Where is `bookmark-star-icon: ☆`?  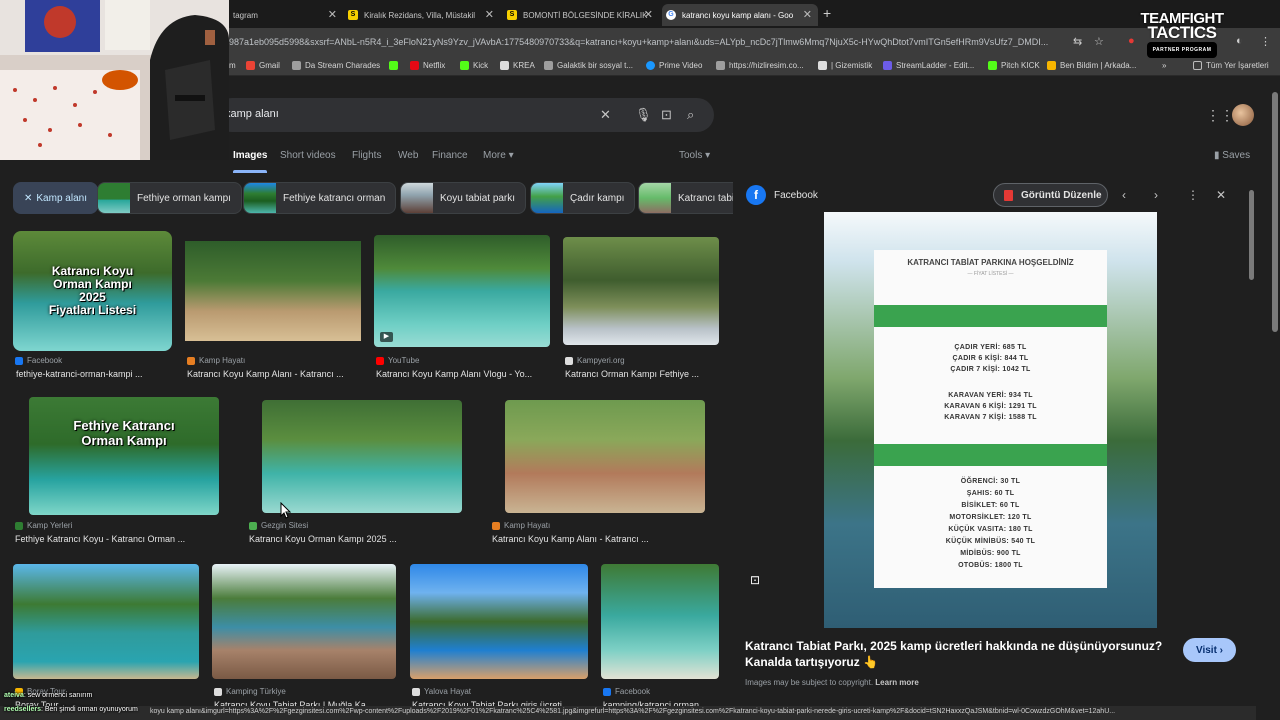 bookmark-star-icon: ☆ is located at coordinates (1099, 41).